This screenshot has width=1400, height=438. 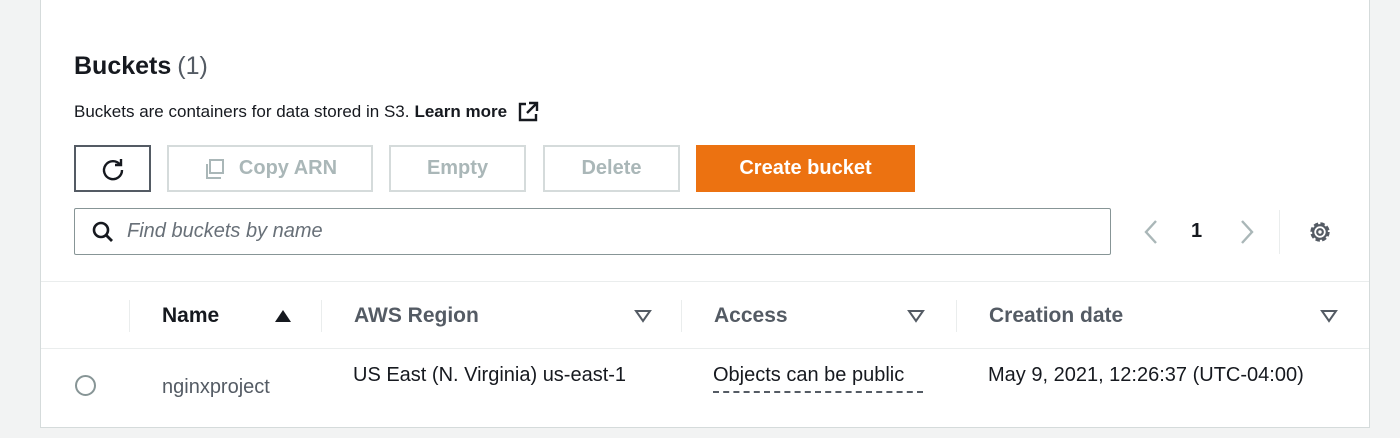 What do you see at coordinates (1196, 231) in the screenshot?
I see `current-page-number: 1` at bounding box center [1196, 231].